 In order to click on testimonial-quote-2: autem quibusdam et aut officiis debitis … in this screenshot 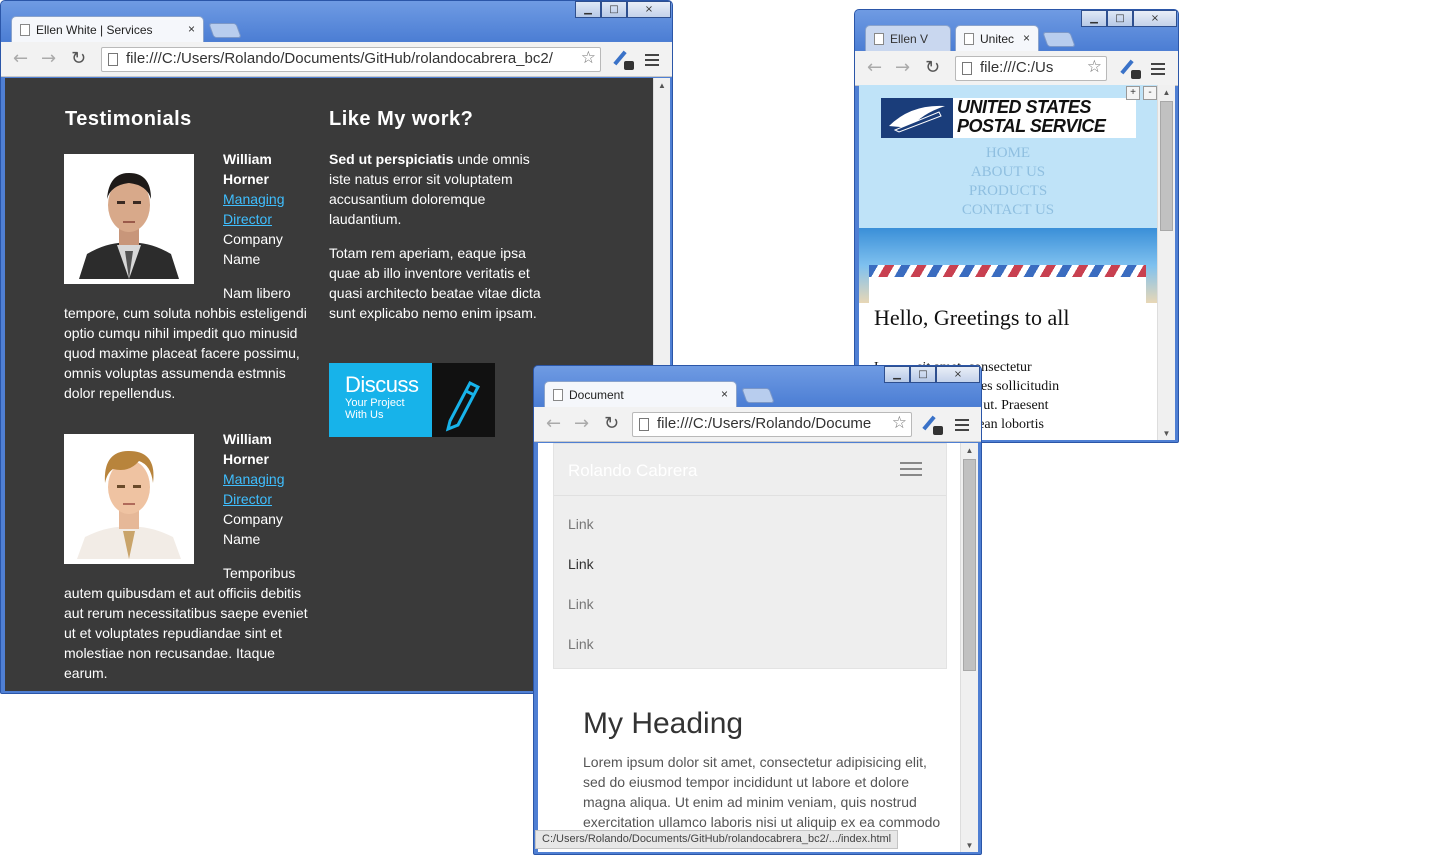, I will do `click(186, 633)`.